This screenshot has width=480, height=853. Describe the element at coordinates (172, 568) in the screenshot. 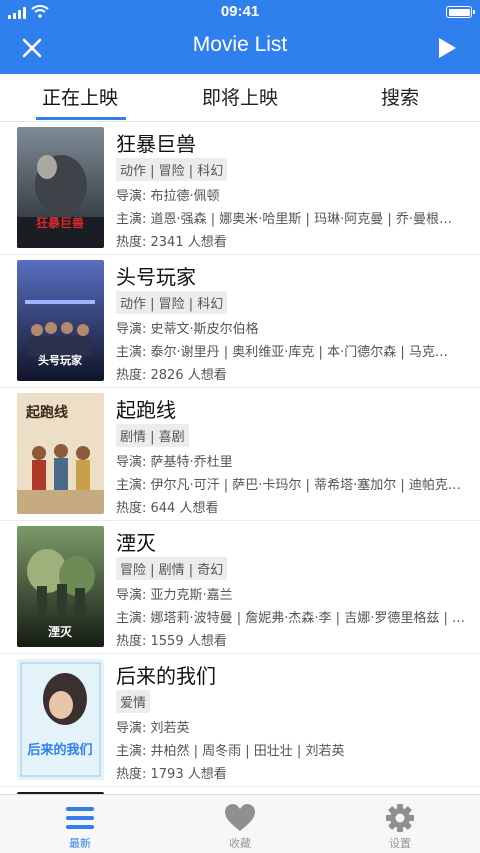

I see `genre-tag: 冒险 | 剧情 | 奇幻` at that location.